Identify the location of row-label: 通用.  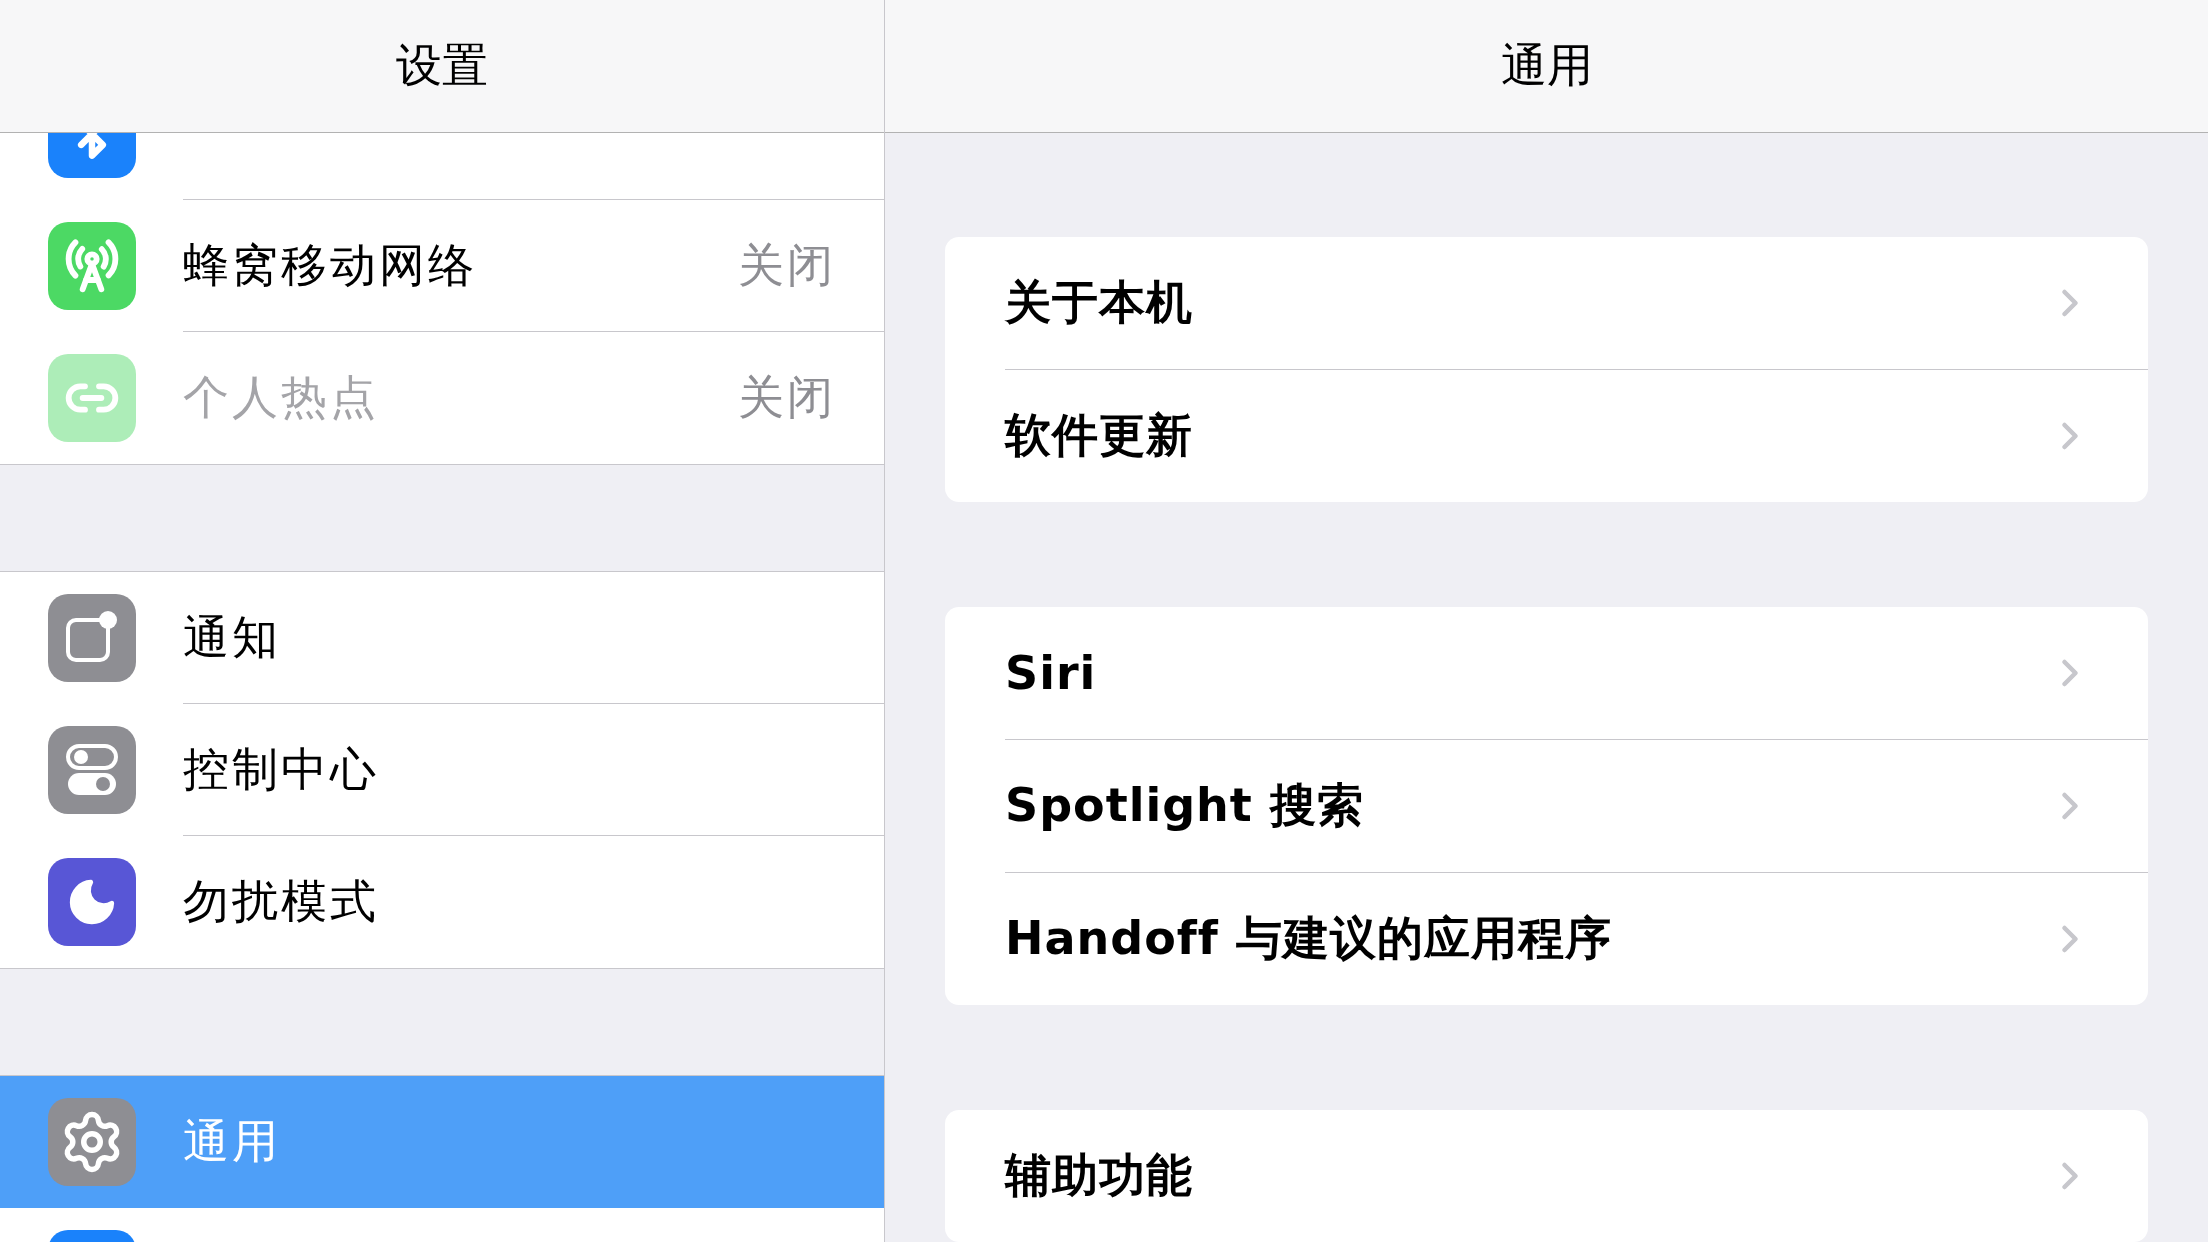
(232, 1141).